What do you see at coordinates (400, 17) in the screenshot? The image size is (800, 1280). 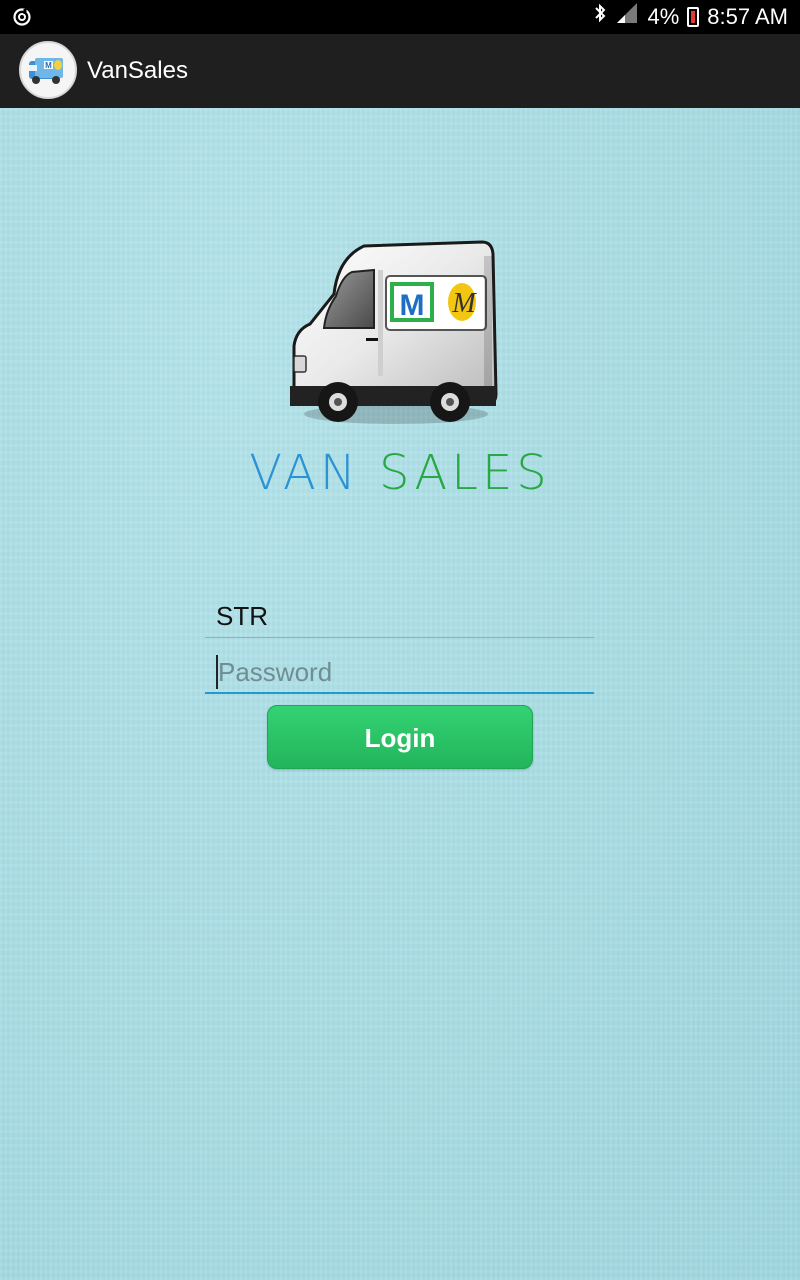 I see `status-bar: 4% 8:57 AM` at bounding box center [400, 17].